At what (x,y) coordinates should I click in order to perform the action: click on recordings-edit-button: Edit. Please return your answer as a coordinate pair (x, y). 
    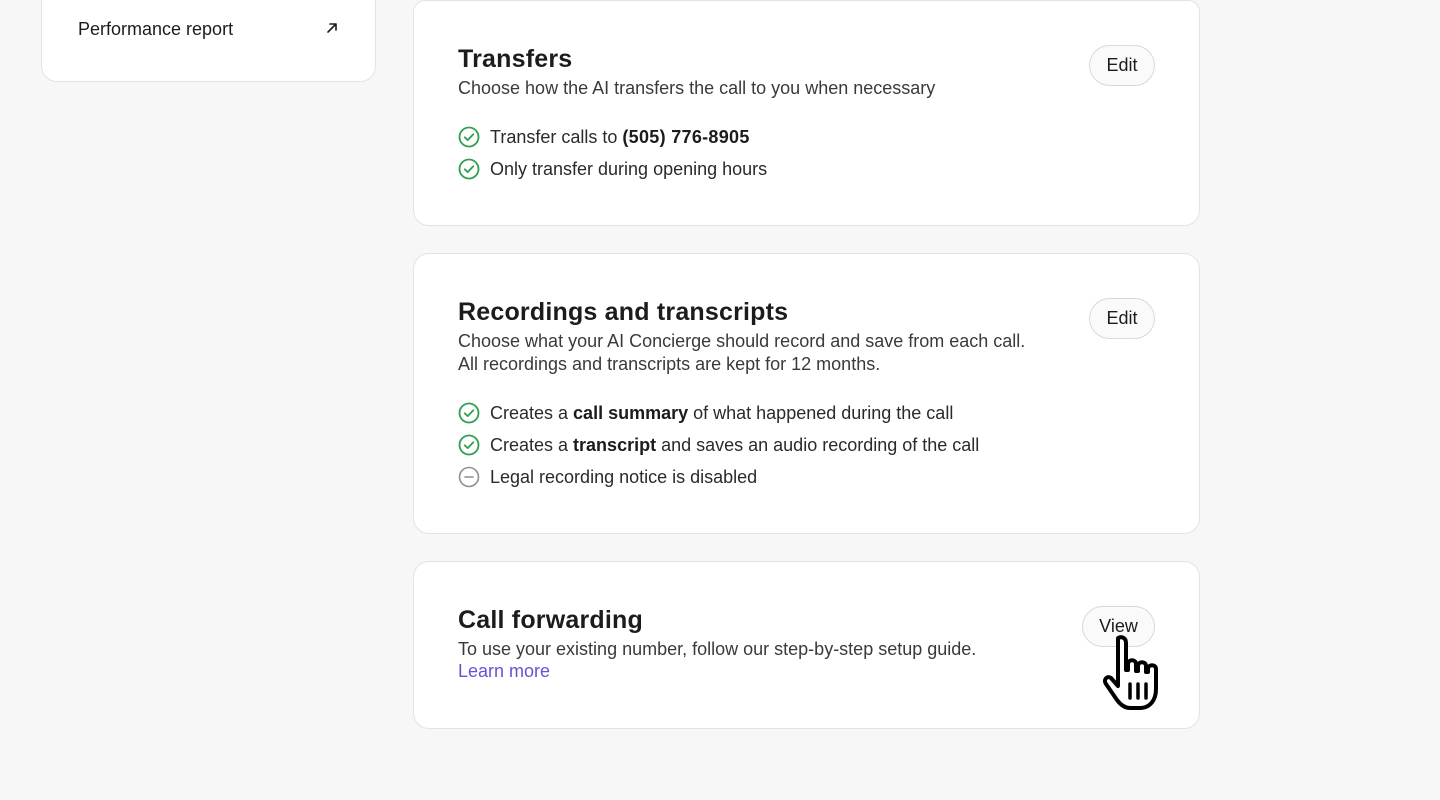
    Looking at the image, I should click on (1122, 318).